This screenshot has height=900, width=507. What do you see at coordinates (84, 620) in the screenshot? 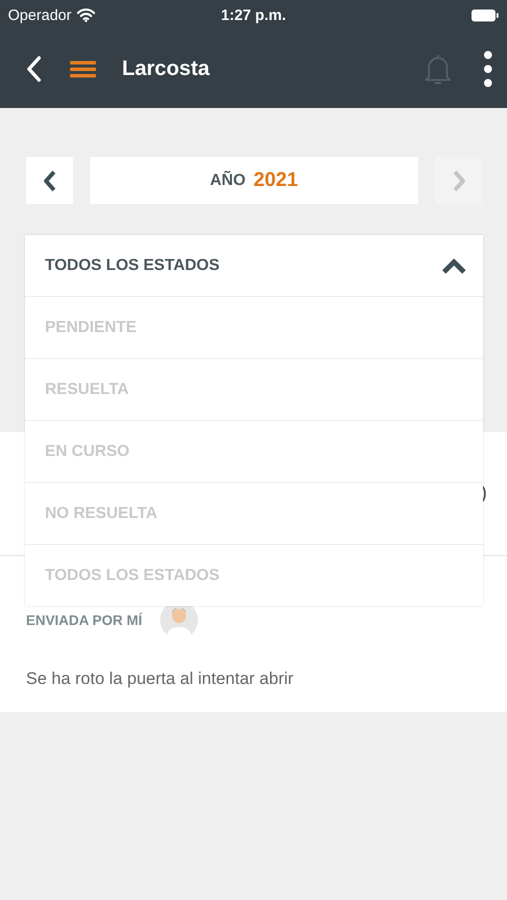
I see `sender-label: ENVIADA POR MÍ` at bounding box center [84, 620].